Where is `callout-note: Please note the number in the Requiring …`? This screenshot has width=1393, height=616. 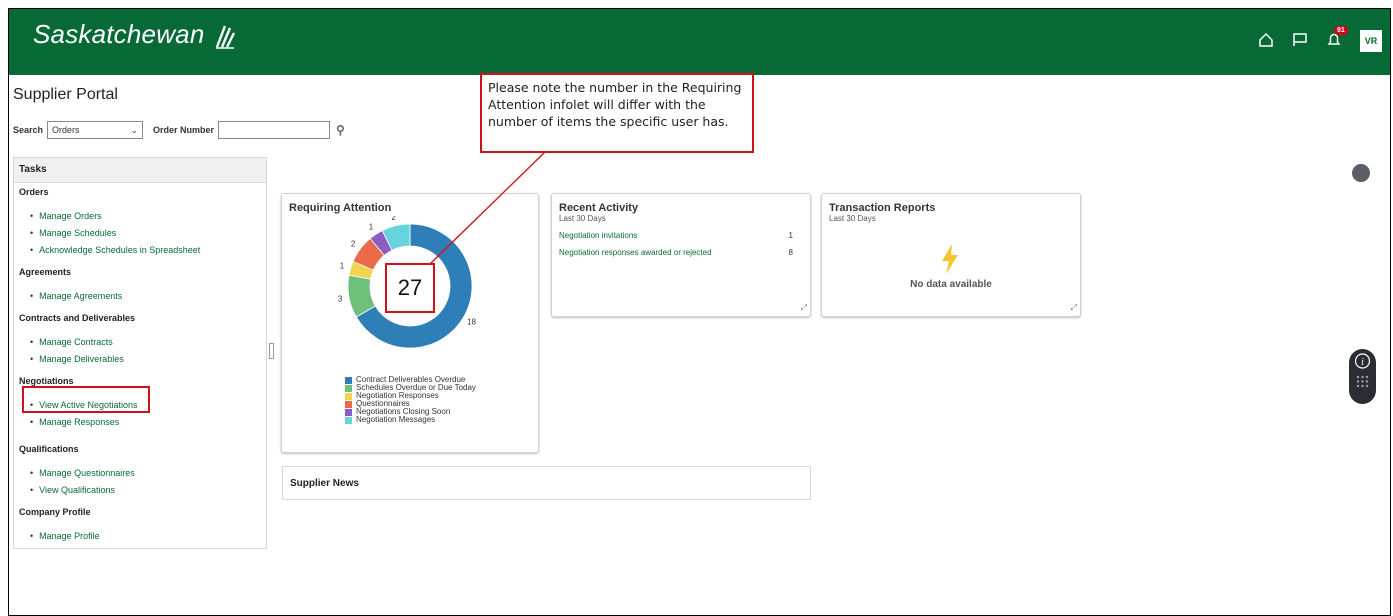
callout-note: Please note the number in the Requiring … is located at coordinates (617, 113).